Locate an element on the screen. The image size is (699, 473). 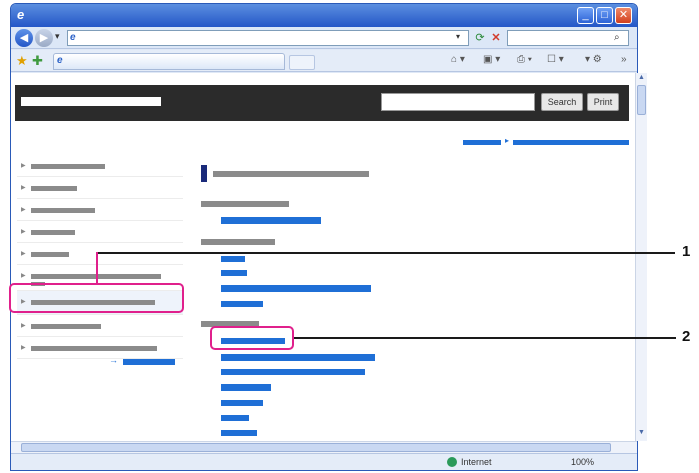
security-zone: Internet is located at coordinates (476, 462).